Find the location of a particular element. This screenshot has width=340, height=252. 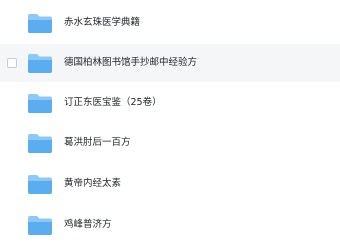

file-name: 赤水玄珠医学典籍 is located at coordinates (102, 22).